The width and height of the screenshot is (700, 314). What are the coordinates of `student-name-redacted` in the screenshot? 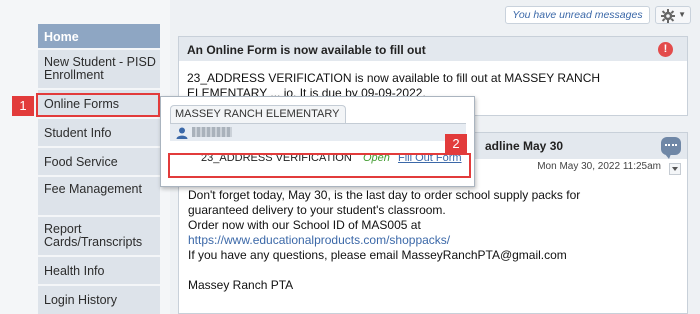 It's located at (212, 132).